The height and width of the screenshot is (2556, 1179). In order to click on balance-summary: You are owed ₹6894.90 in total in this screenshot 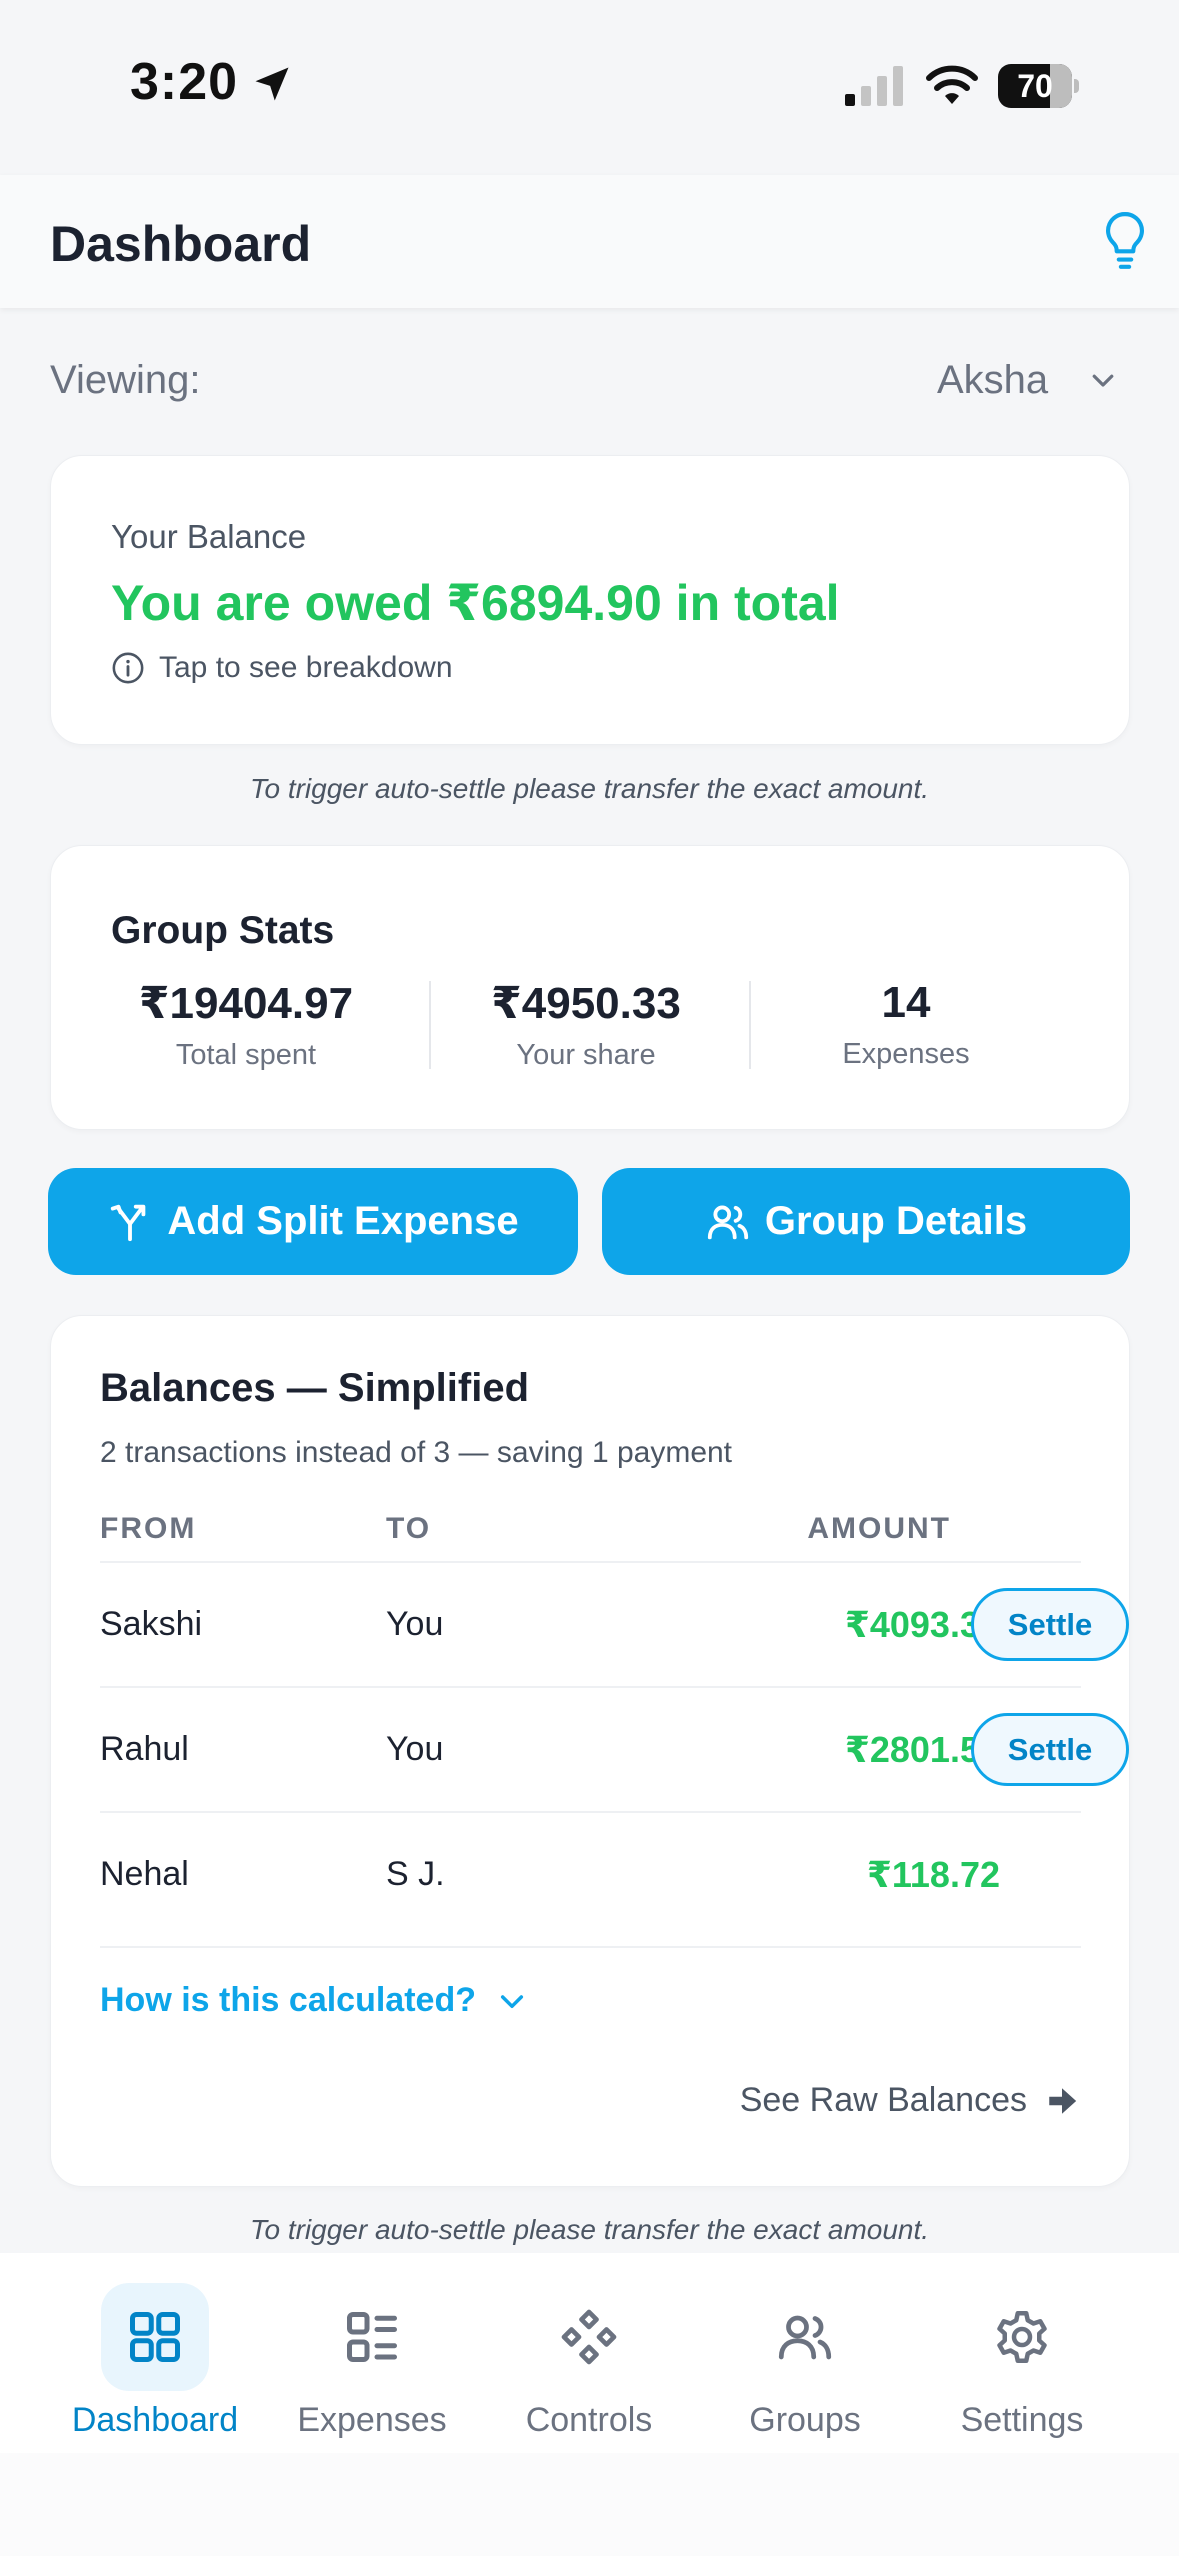, I will do `click(475, 603)`.